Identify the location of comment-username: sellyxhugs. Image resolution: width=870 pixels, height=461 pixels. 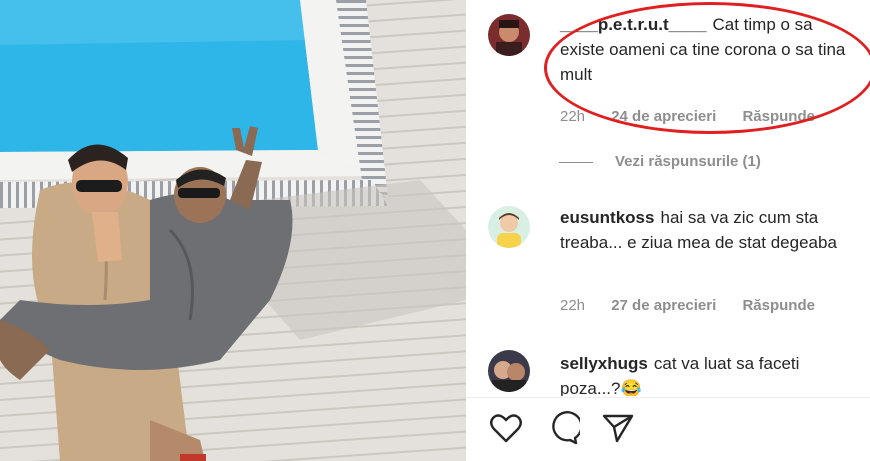
(604, 363).